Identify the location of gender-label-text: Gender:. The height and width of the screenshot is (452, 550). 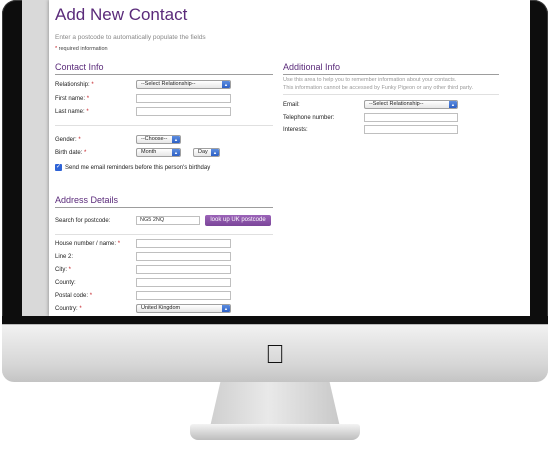
(66, 140).